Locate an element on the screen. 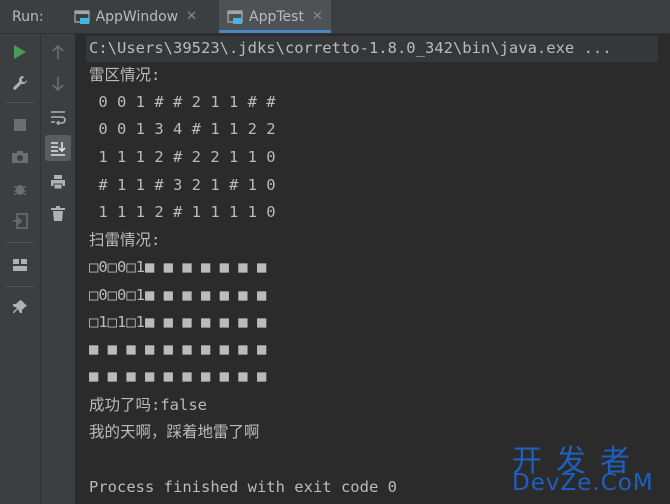 Image resolution: width=670 pixels, height=504 pixels. wrench-icon is located at coordinates (20, 83).